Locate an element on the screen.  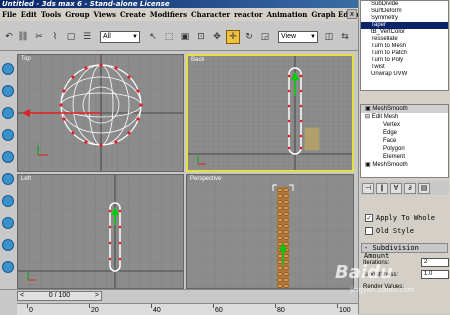
select-arrow-icon: ↖ is located at coordinates (153, 37).